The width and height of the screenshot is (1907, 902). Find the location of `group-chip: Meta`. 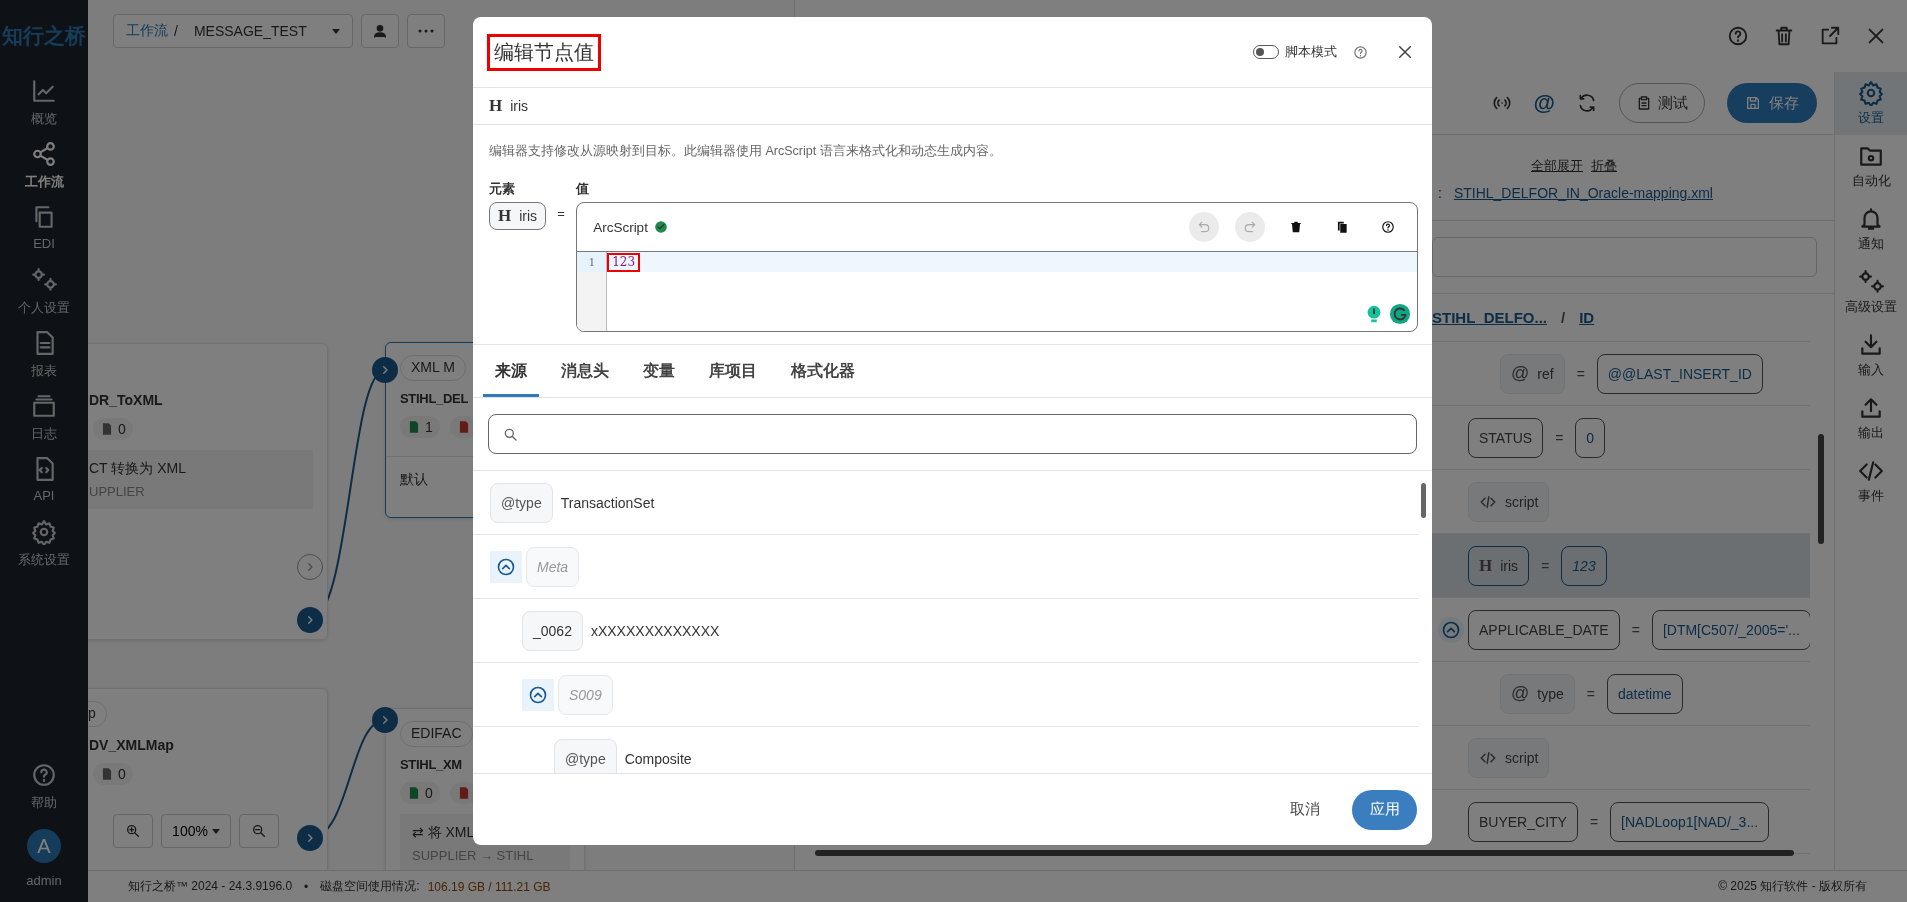

group-chip: Meta is located at coordinates (553, 566).